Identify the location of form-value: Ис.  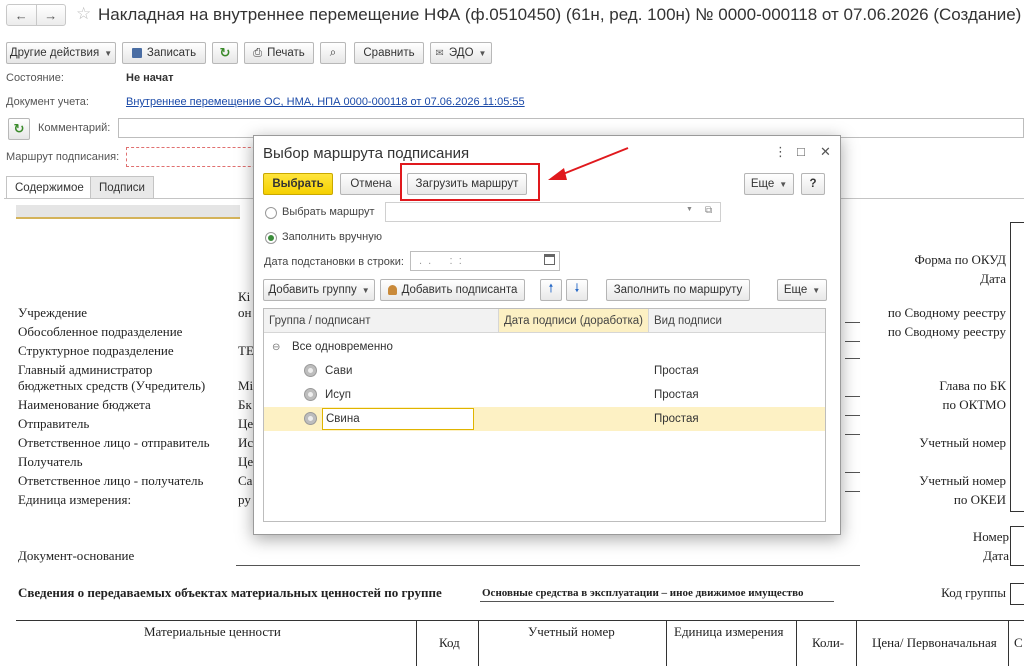
(246, 442).